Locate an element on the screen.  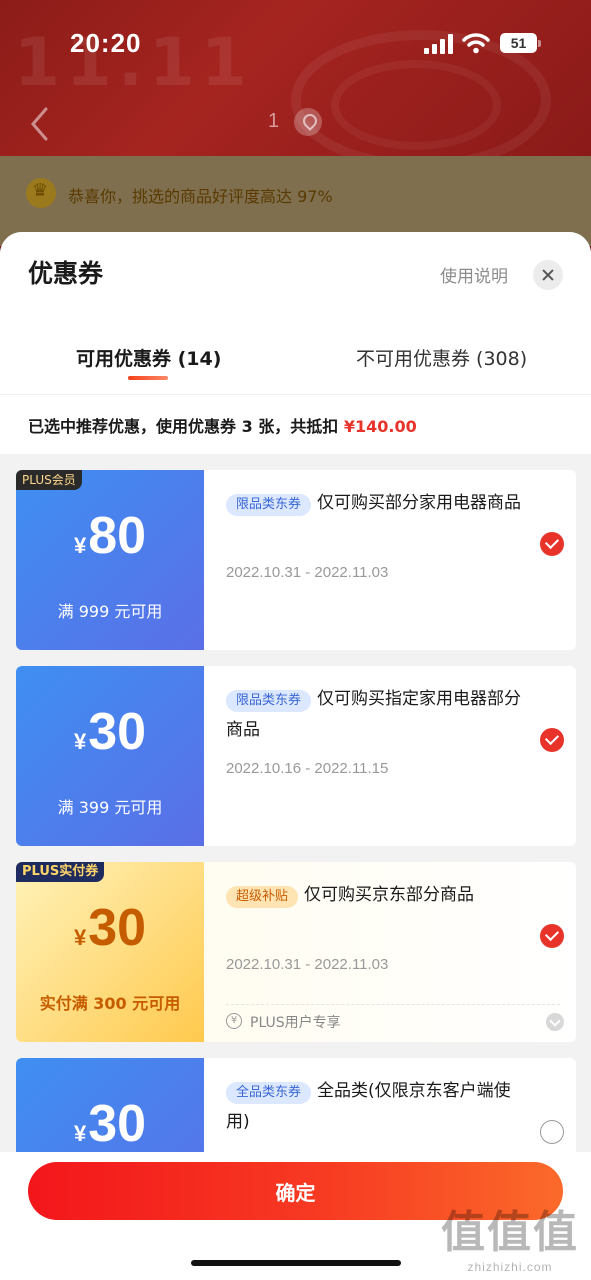
back-arrow-icon is located at coordinates (39, 124).